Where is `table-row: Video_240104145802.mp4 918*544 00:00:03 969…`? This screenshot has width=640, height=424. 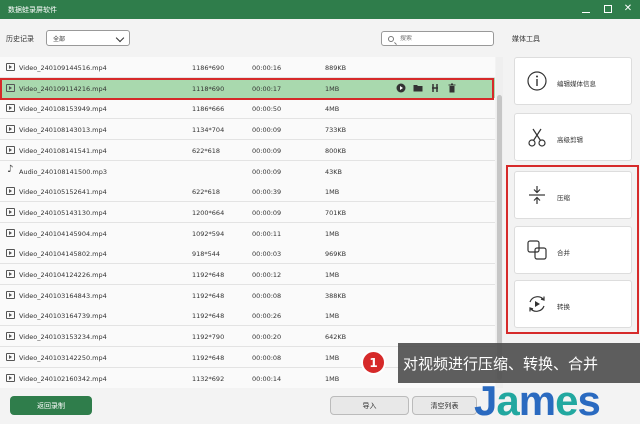 table-row: Video_240104145802.mp4 918*544 00:00:03 969… is located at coordinates (247, 254).